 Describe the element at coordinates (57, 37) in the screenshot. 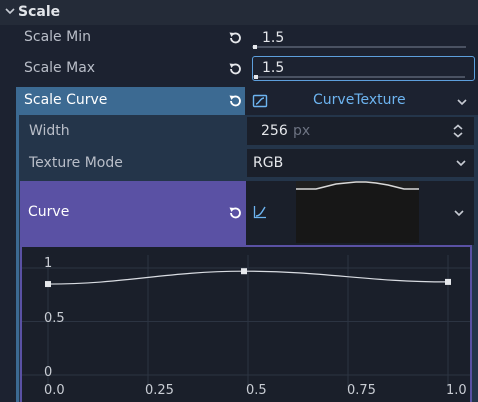

I see `scale-min-label: Scale Min` at that location.